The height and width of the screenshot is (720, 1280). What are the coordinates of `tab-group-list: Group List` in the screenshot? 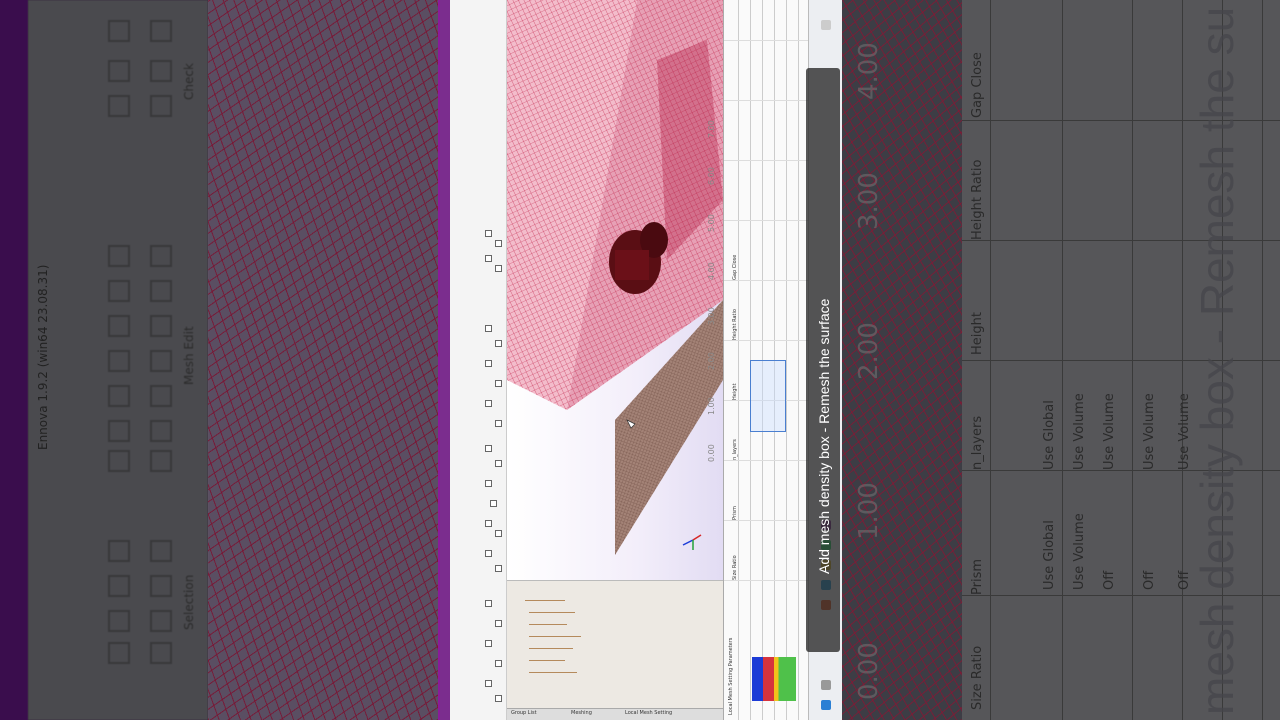 It's located at (524, 713).